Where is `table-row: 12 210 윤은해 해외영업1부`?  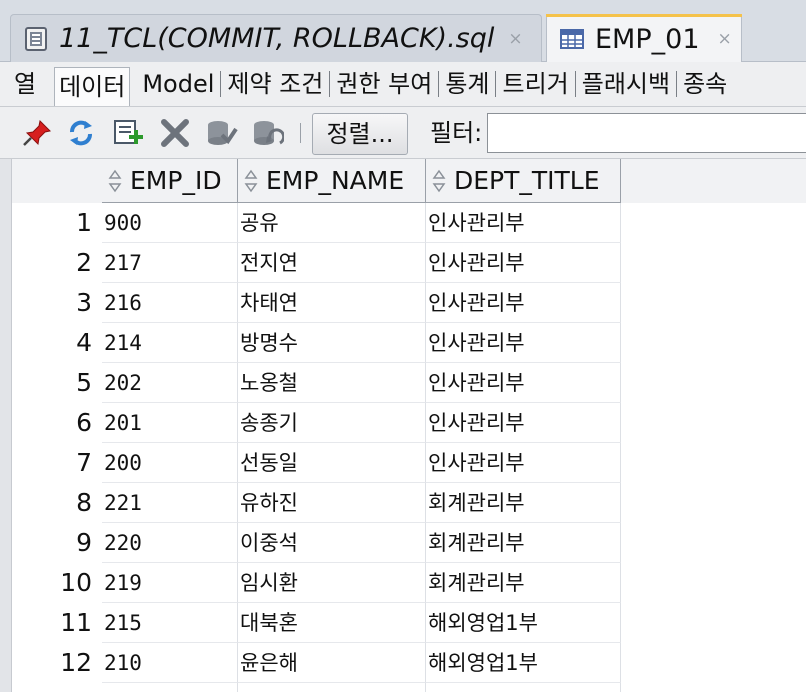
table-row: 12 210 윤은해 해외영업1부 is located at coordinates (409, 663).